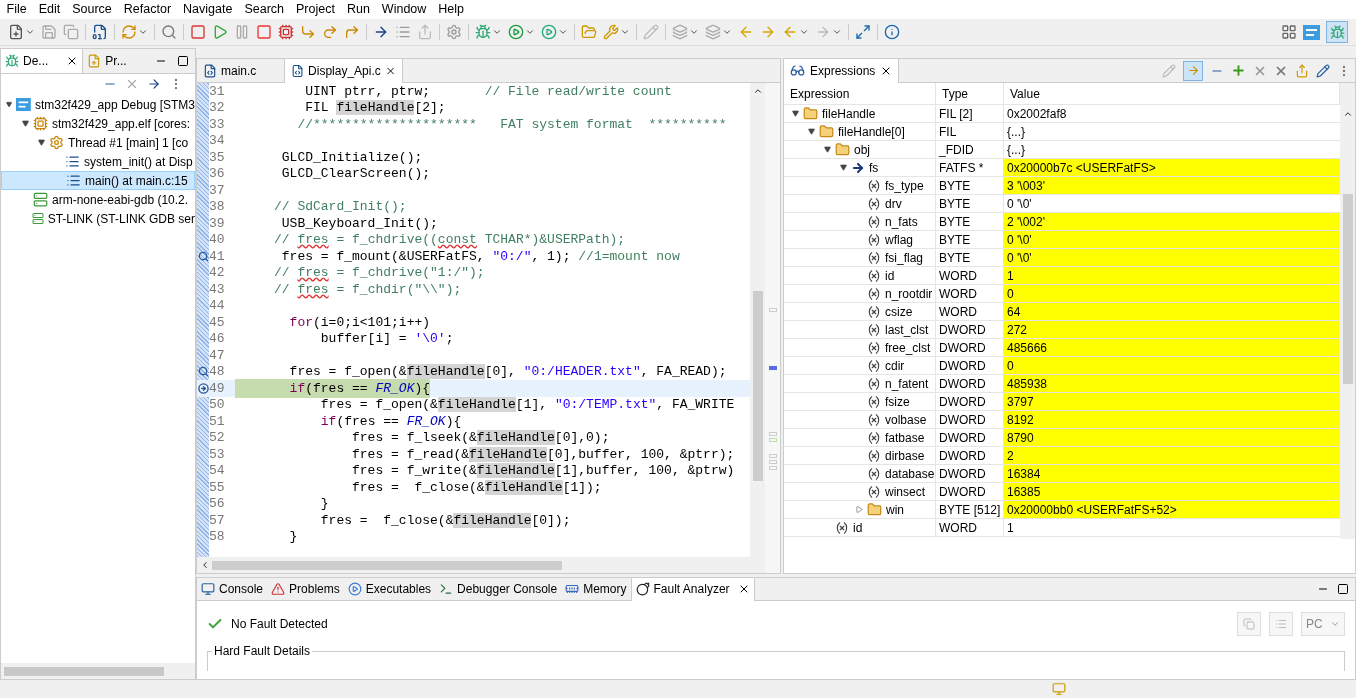 This screenshot has width=1356, height=698. What do you see at coordinates (860, 455) in the screenshot?
I see `expression-cell: dirbase` at bounding box center [860, 455].